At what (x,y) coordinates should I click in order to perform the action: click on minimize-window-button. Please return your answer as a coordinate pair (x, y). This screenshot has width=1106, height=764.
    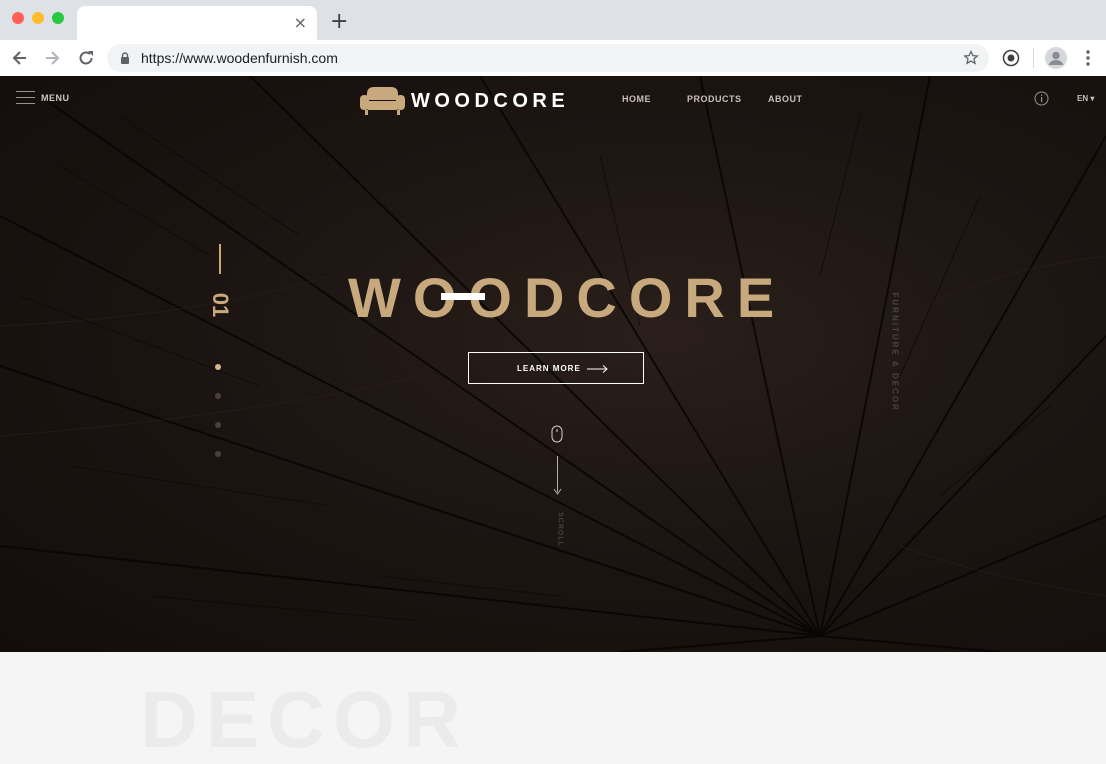
    Looking at the image, I should click on (38, 18).